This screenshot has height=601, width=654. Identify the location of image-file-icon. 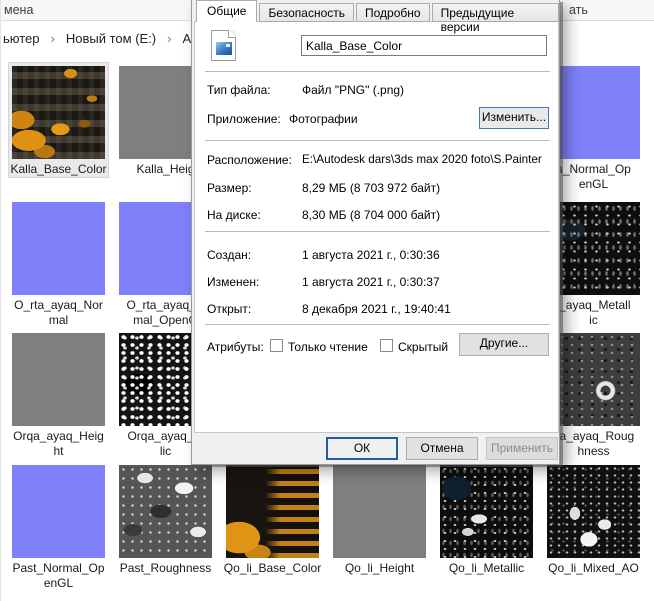
(223, 45).